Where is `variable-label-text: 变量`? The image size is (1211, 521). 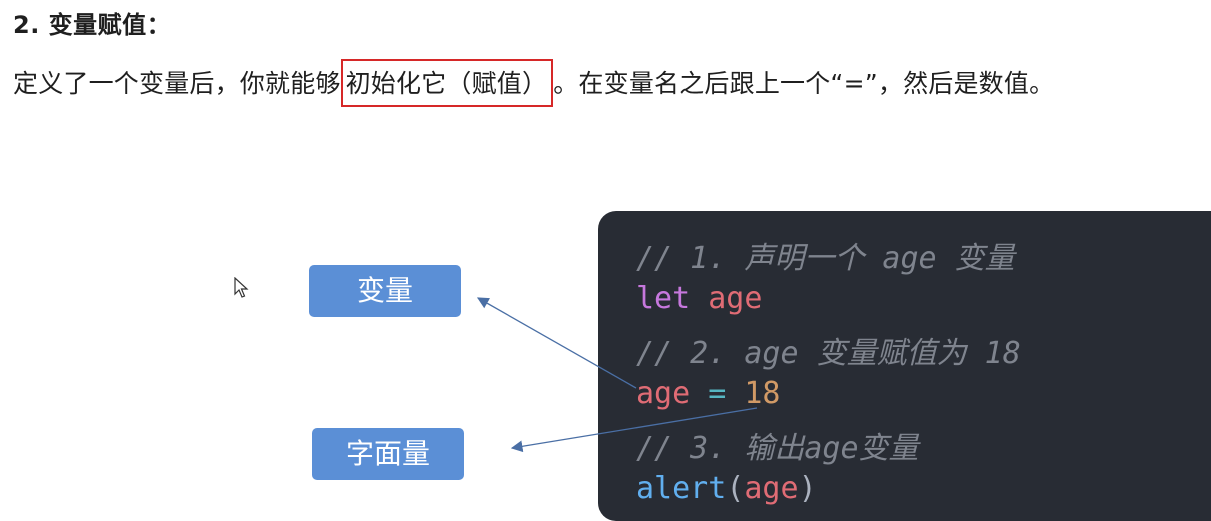 variable-label-text: 变量 is located at coordinates (384, 290).